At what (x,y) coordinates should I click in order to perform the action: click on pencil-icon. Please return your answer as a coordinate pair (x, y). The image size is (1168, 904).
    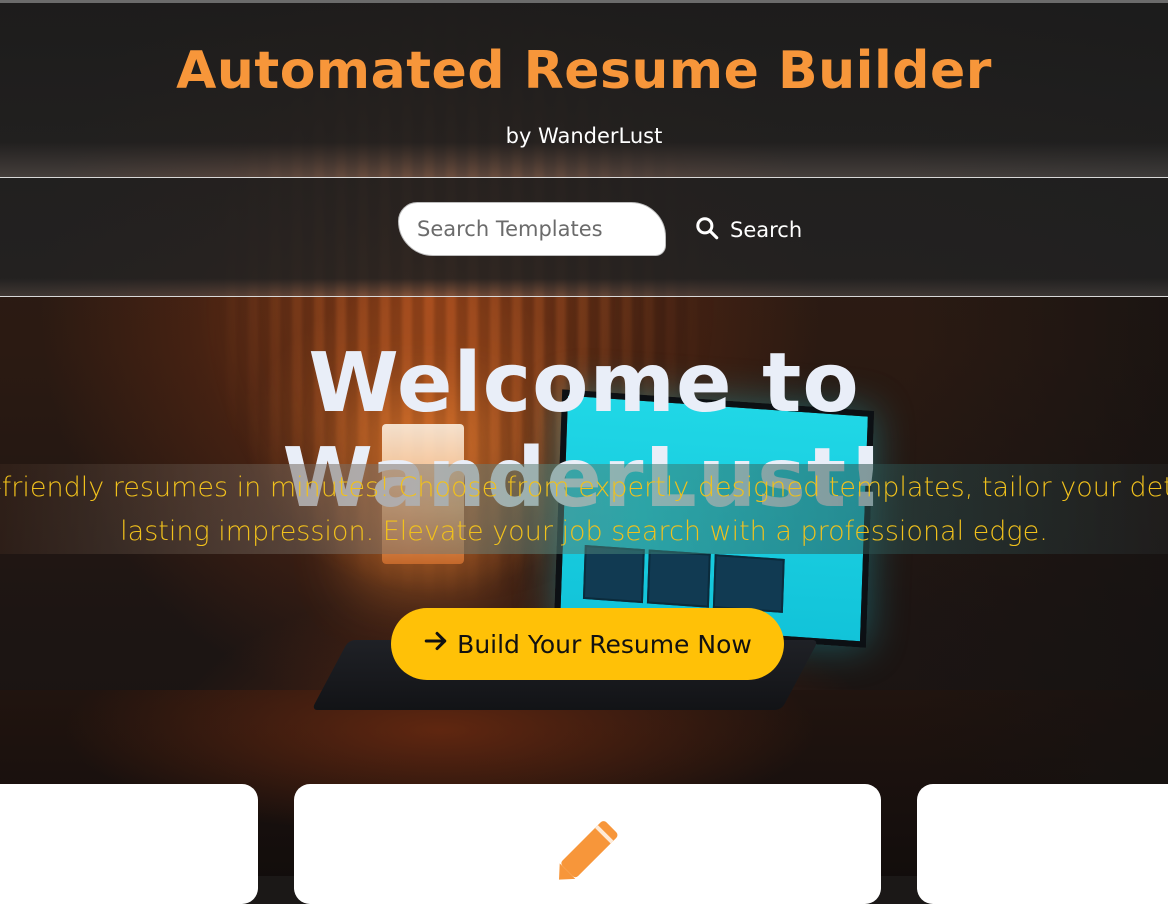
    Looking at the image, I should click on (588, 850).